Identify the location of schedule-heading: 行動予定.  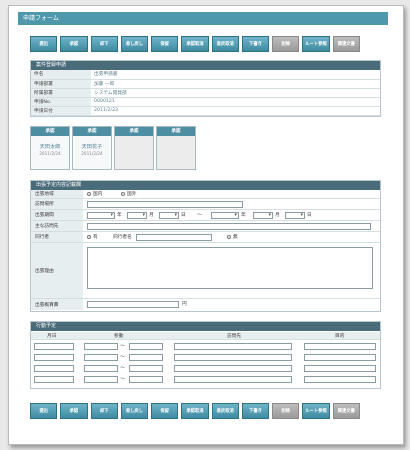
(205, 326).